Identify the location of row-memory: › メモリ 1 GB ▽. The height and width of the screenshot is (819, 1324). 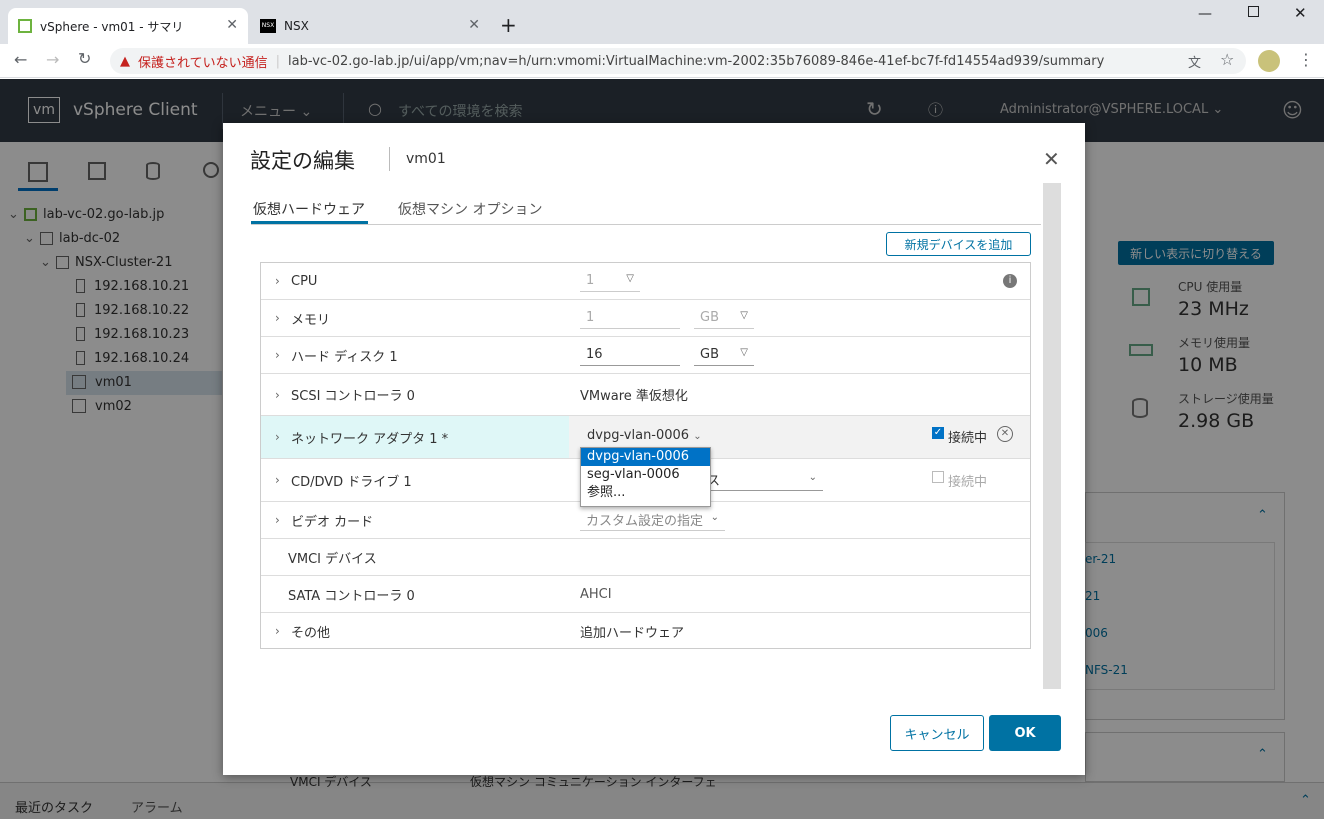
(645, 318).